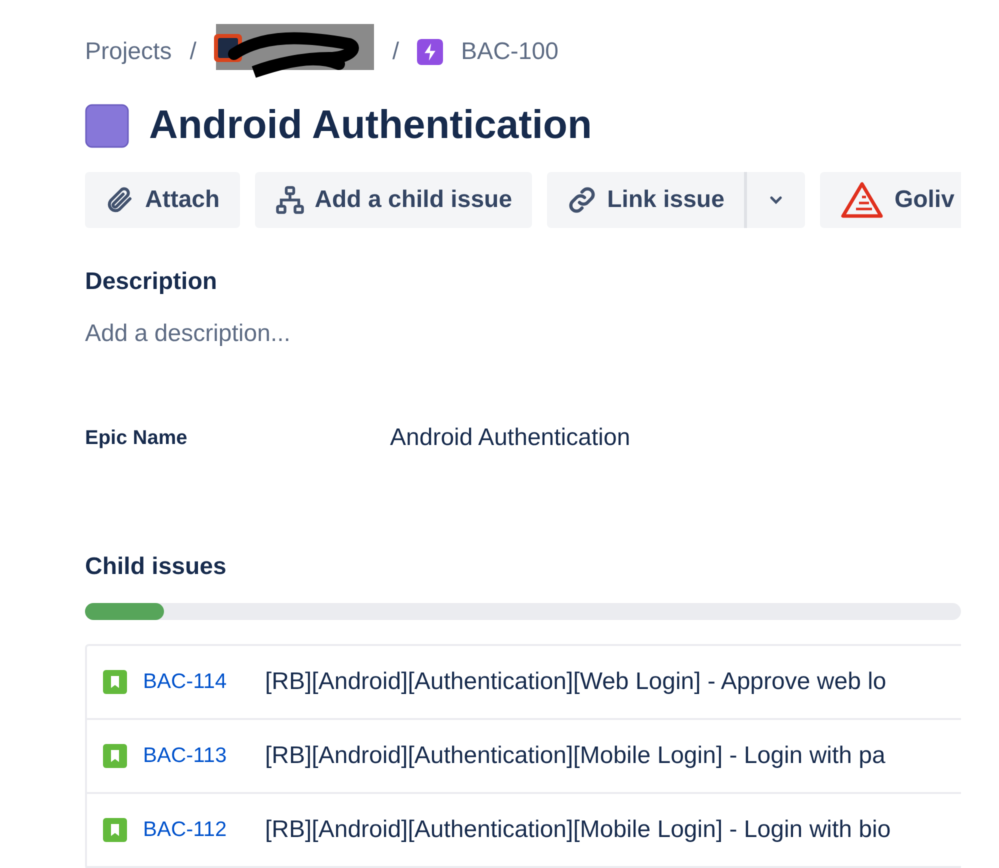 The width and height of the screenshot is (999, 868). I want to click on issue-key-link: BAC-112, so click(204, 830).